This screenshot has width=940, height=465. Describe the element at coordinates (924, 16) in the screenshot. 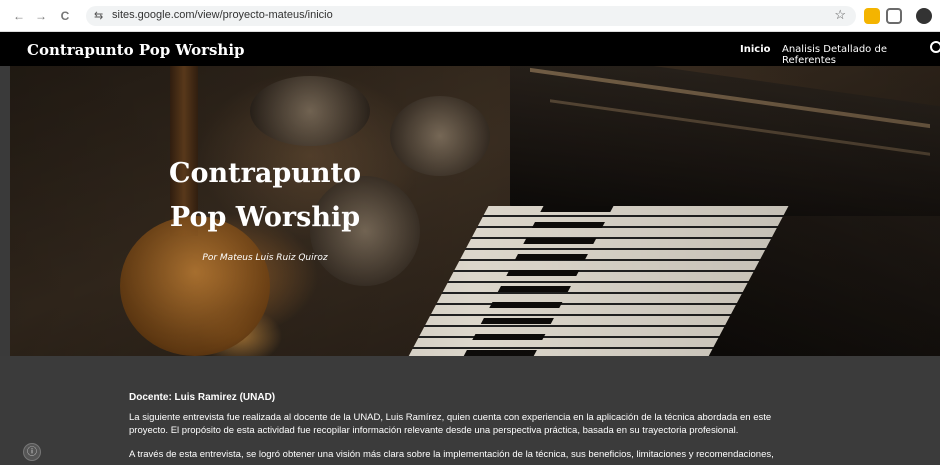

I see `profile-avatar-icon` at that location.